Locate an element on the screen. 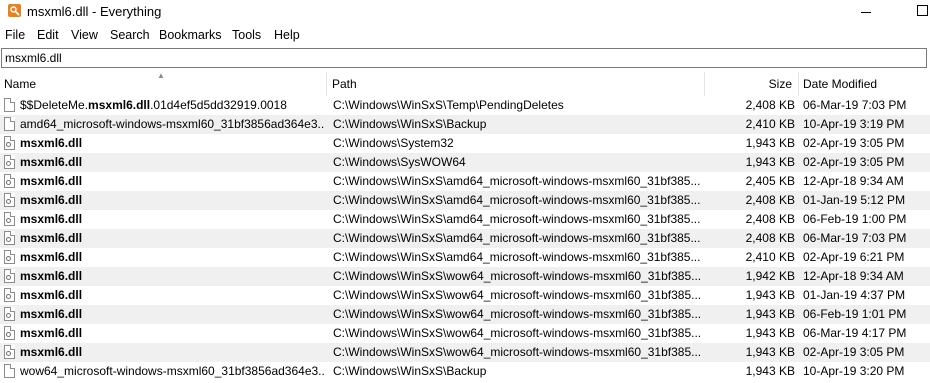  menu-bookmarks: Bookmarks is located at coordinates (190, 35).